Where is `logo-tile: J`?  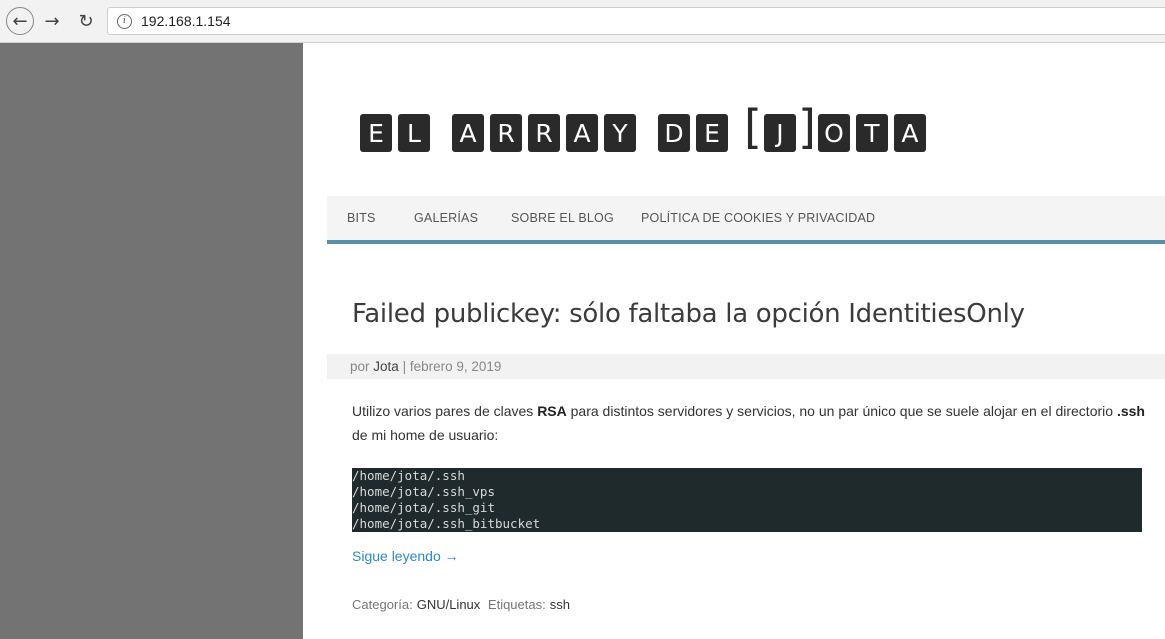 logo-tile: J is located at coordinates (779, 133).